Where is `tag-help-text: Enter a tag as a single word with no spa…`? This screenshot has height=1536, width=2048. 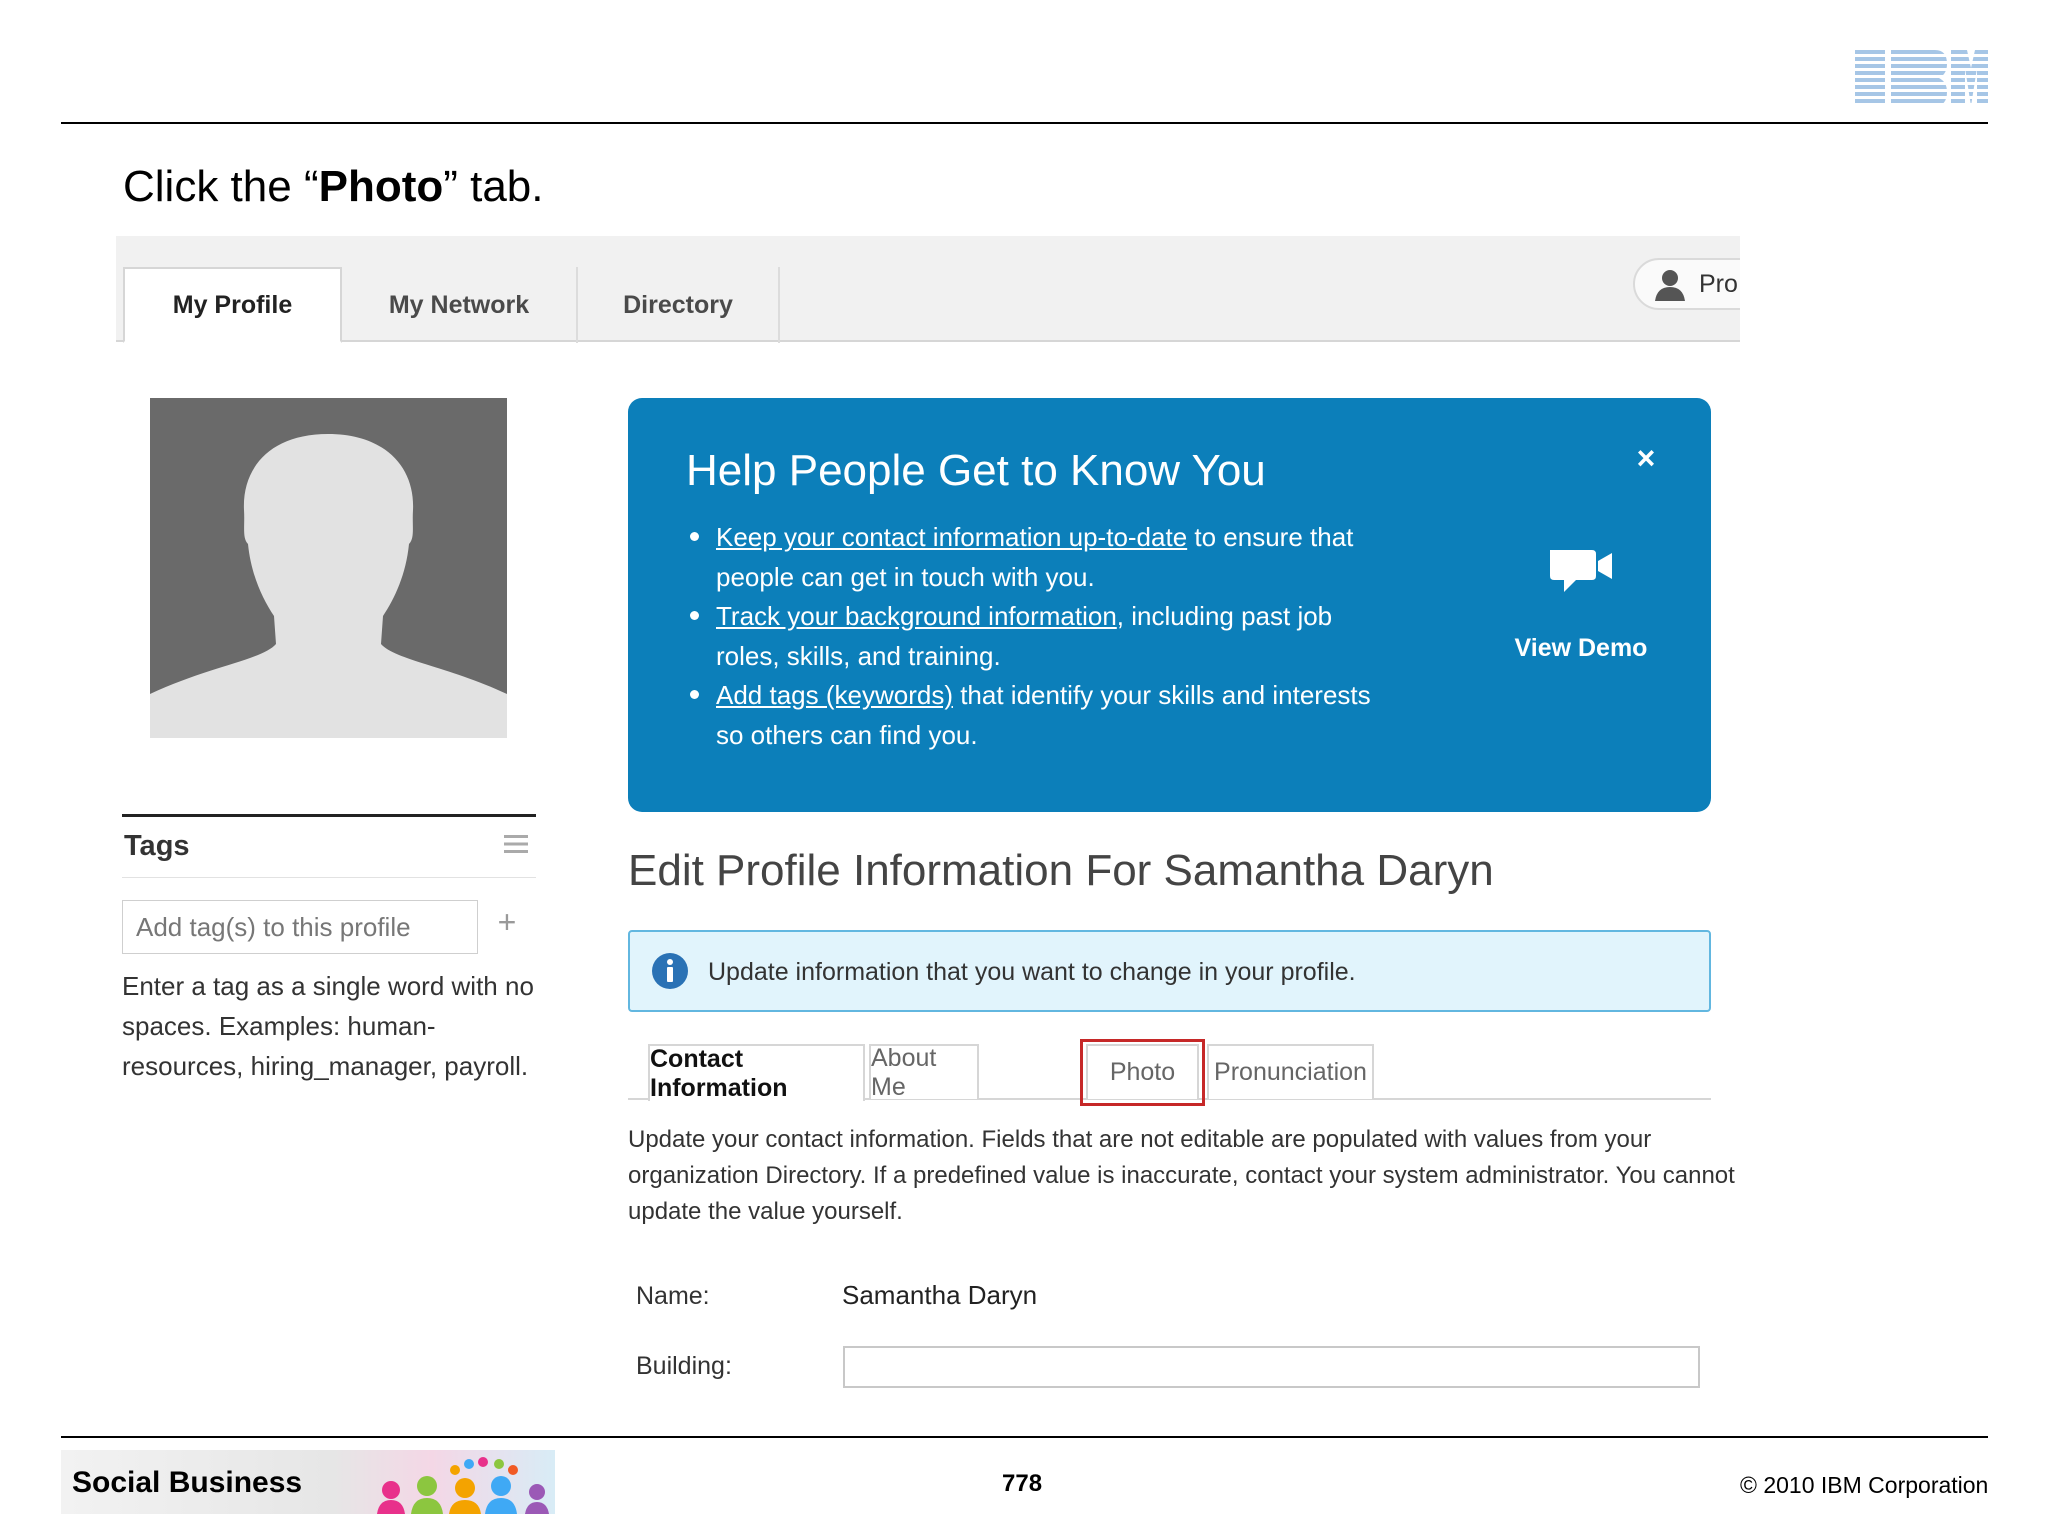 tag-help-text: Enter a tag as a single word with no spa… is located at coordinates (328, 1026).